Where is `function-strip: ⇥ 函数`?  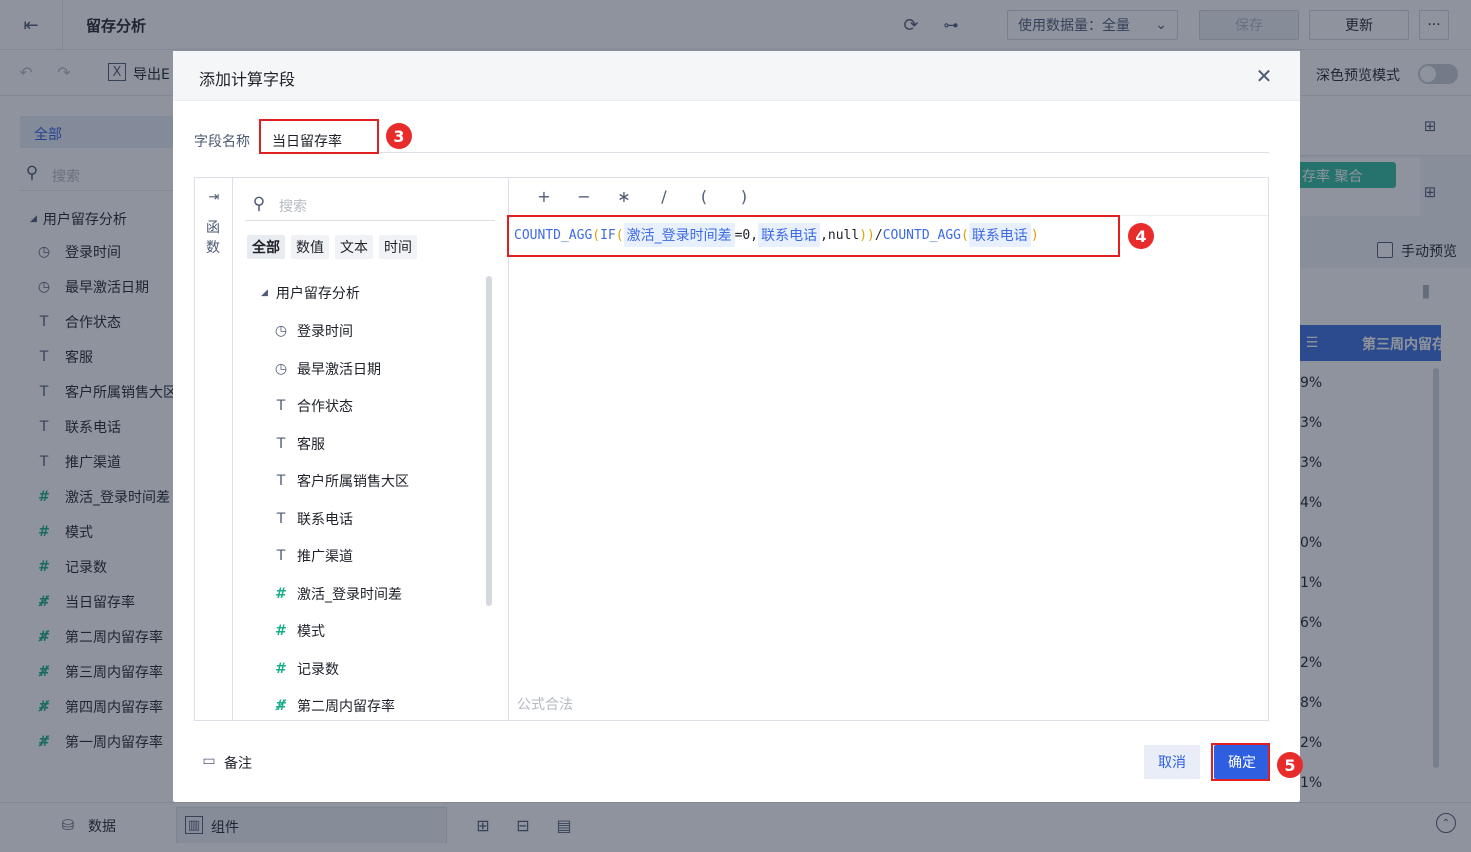
function-strip: ⇥ 函数 is located at coordinates (214, 449).